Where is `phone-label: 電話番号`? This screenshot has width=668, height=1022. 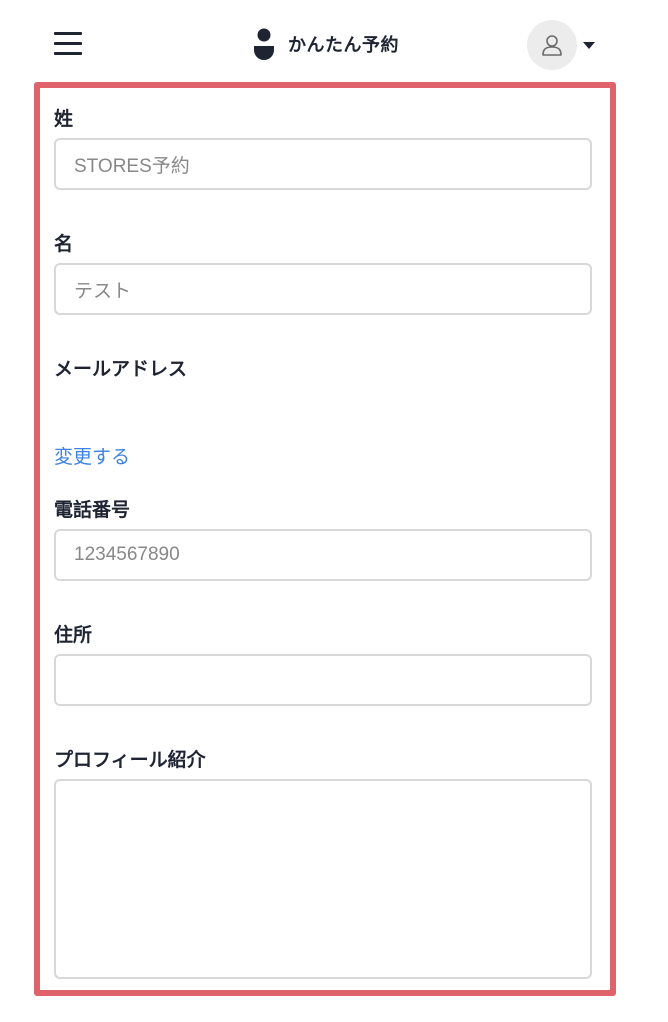
phone-label: 電話番号 is located at coordinates (92, 510).